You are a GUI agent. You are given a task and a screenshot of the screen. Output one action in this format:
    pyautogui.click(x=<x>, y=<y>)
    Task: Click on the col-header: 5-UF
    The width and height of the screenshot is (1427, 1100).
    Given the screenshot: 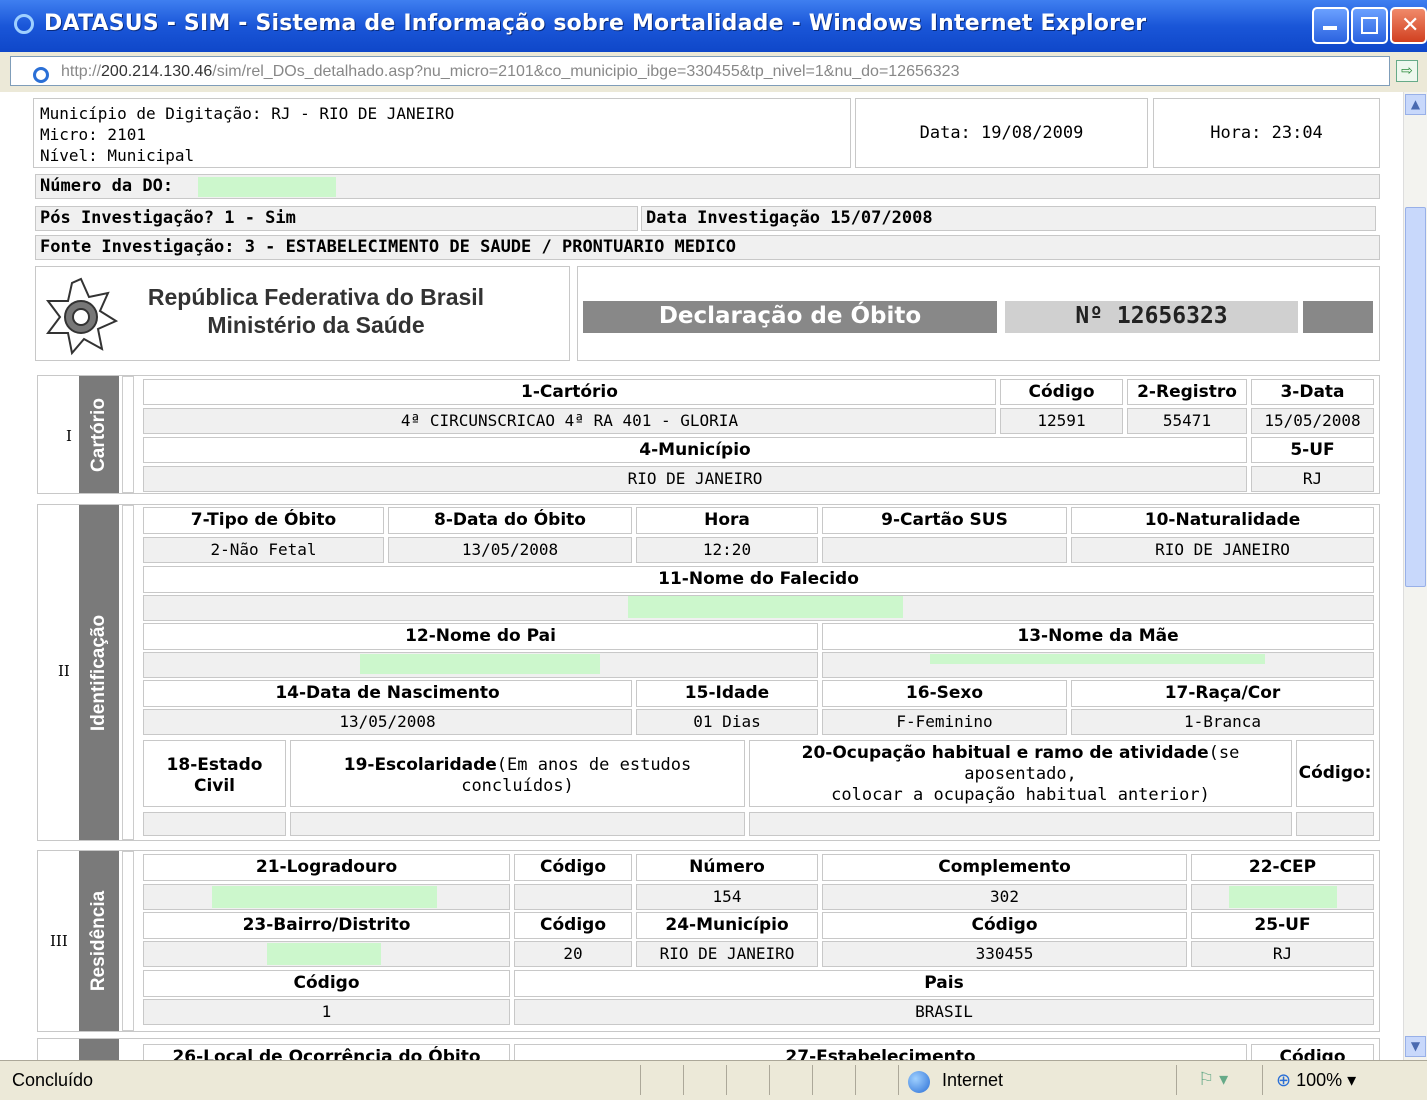 What is the action you would take?
    pyautogui.click(x=1312, y=450)
    